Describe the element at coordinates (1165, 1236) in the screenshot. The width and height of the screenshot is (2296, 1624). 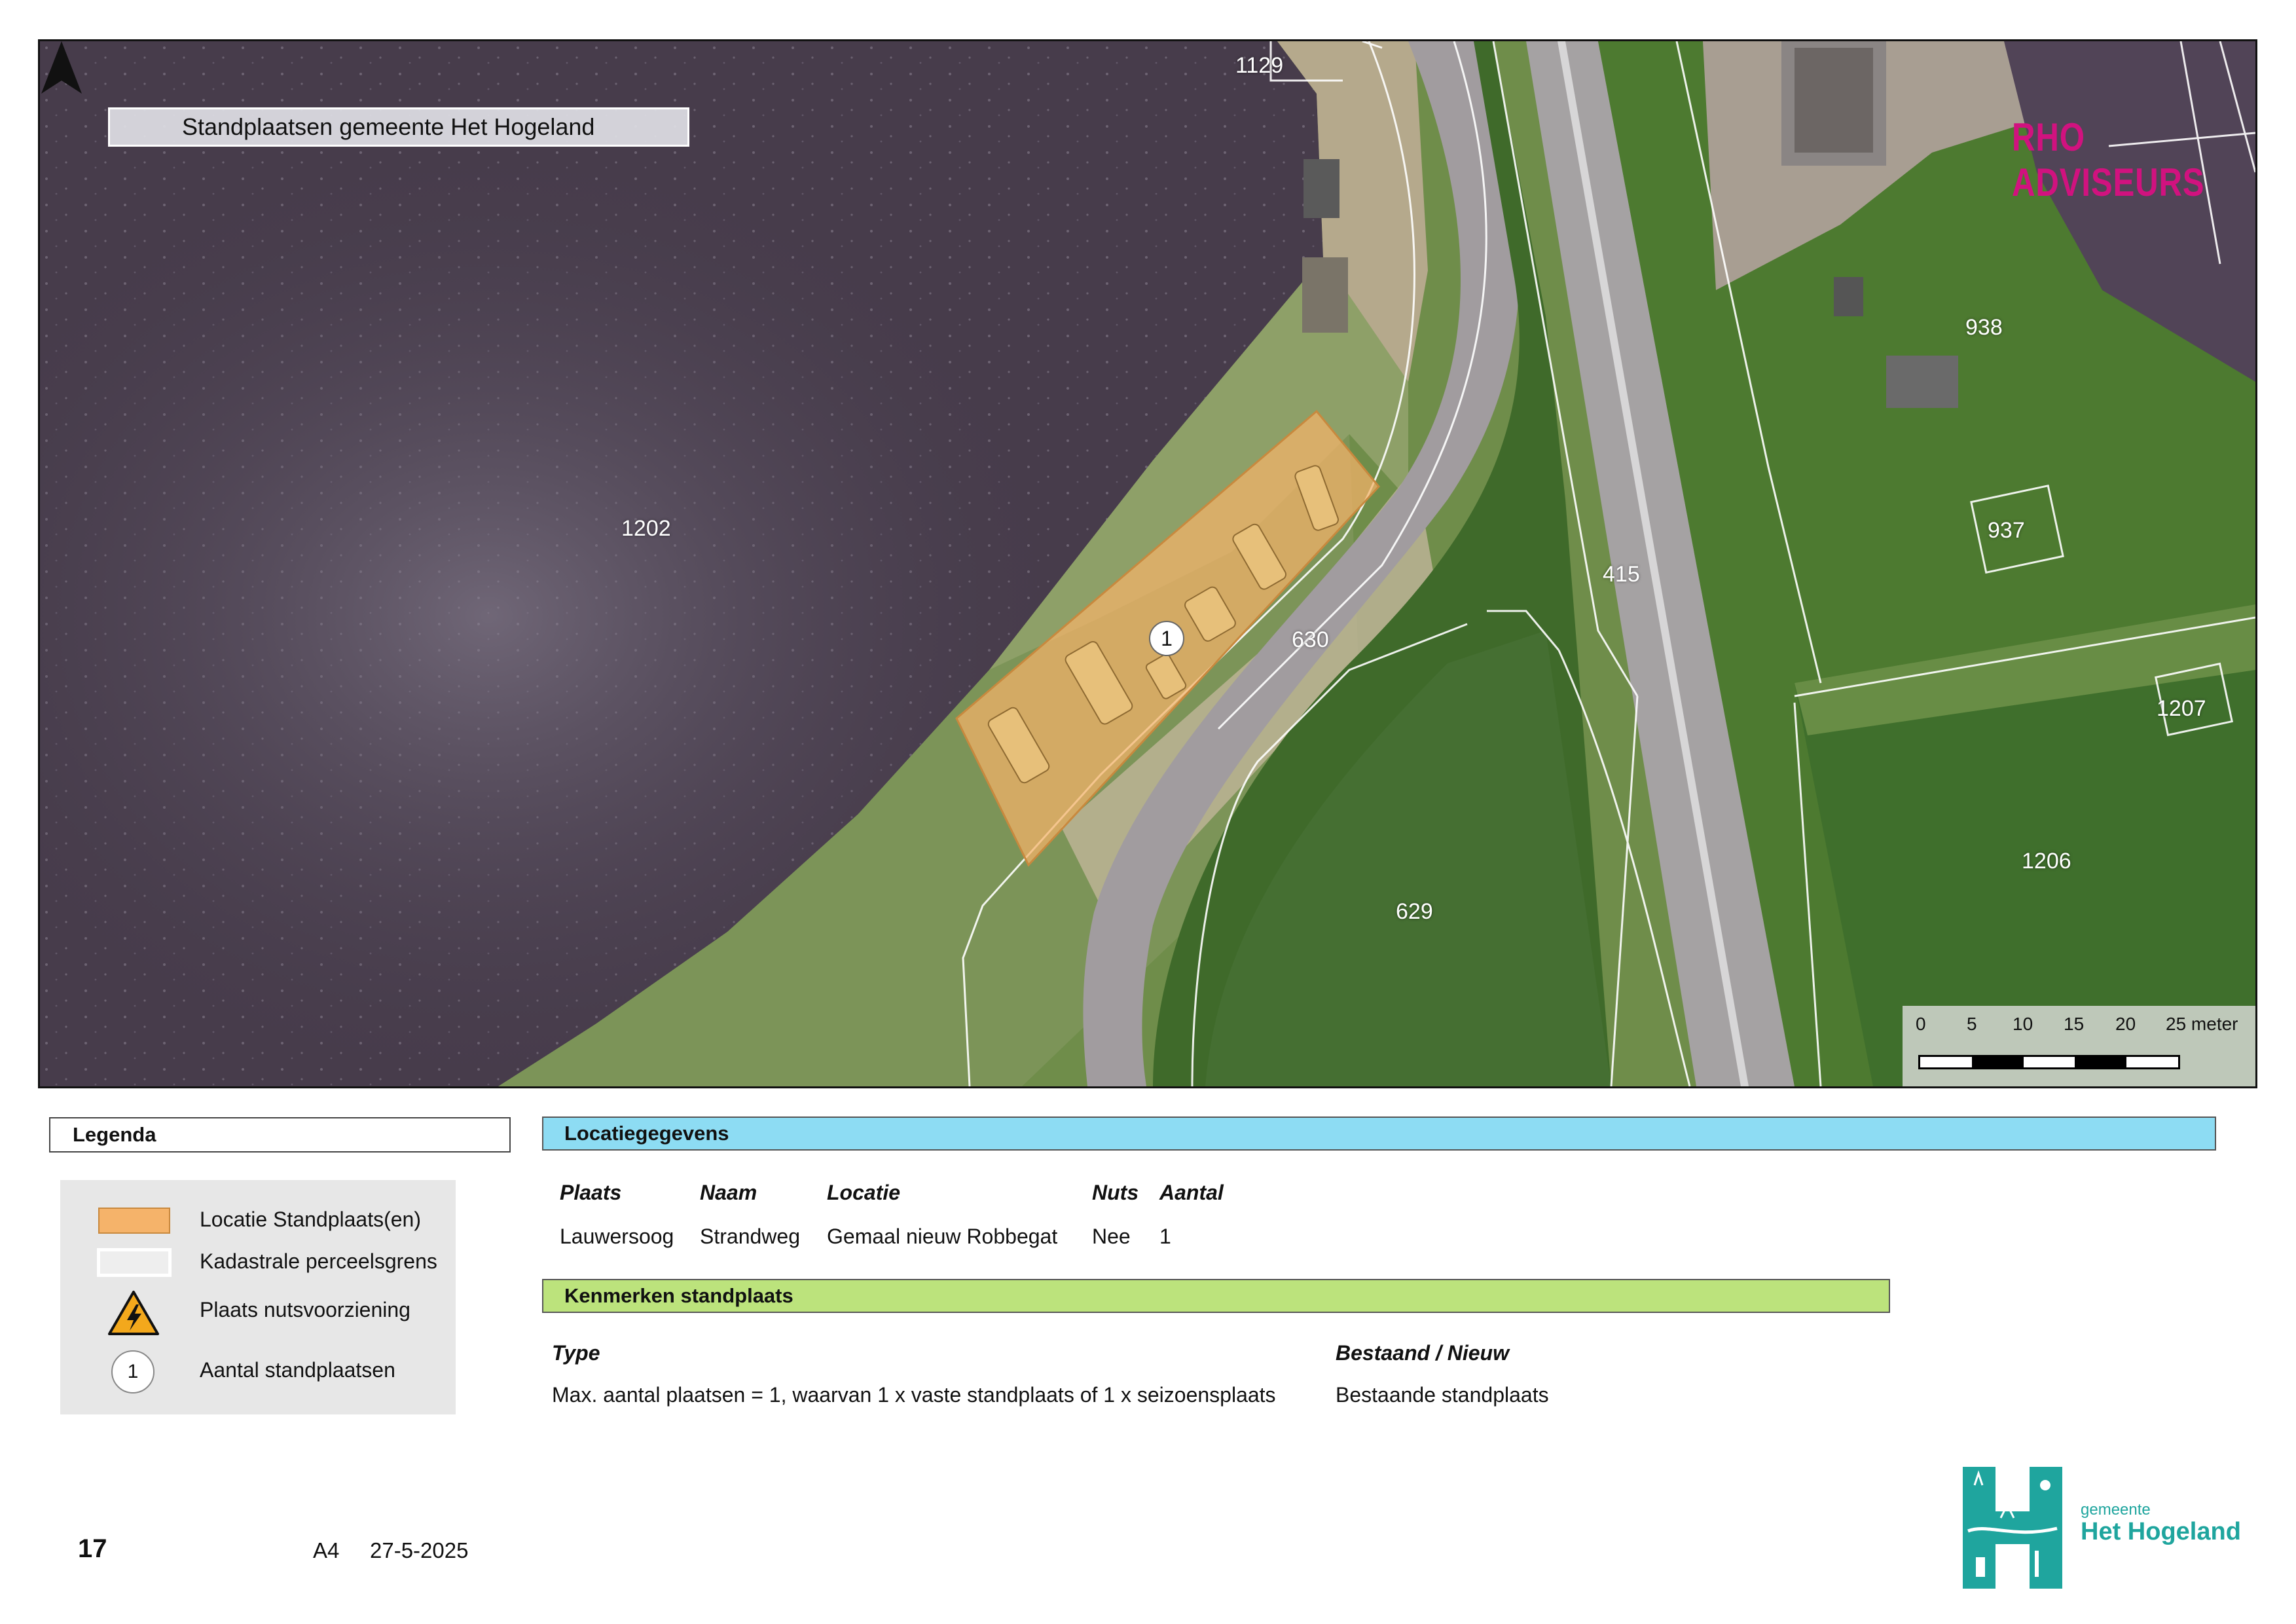
I see `cell-aantal: 1` at that location.